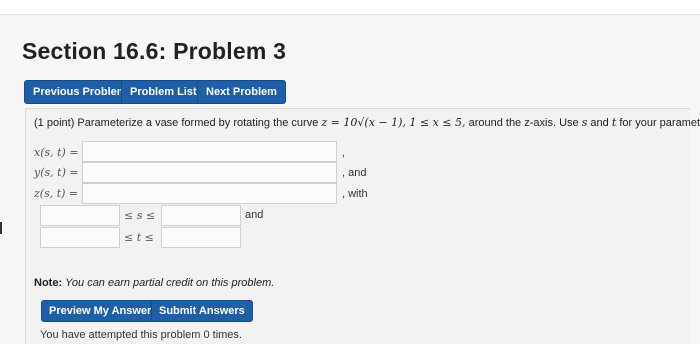  I want to click on y-param-label: y(s, t) =, so click(56, 172).